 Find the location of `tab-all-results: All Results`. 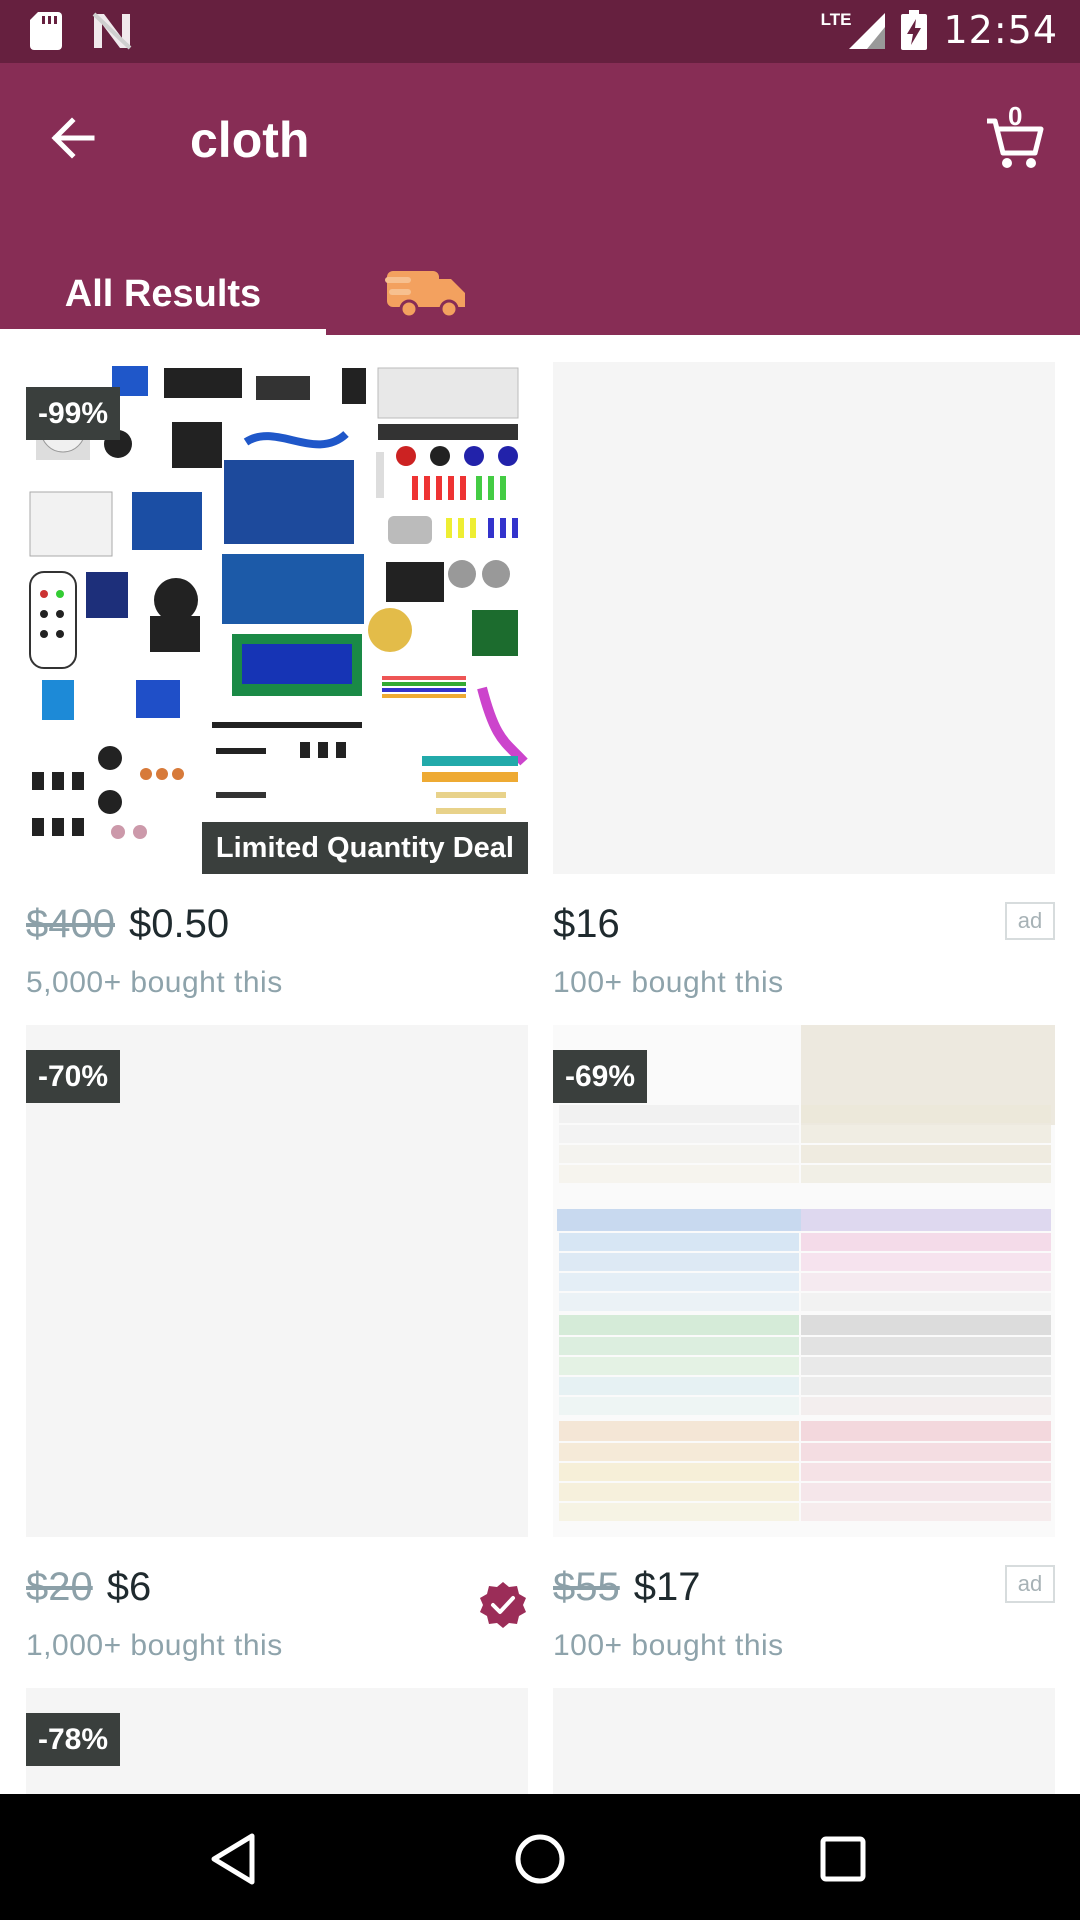

tab-all-results: All Results is located at coordinates (163, 299).